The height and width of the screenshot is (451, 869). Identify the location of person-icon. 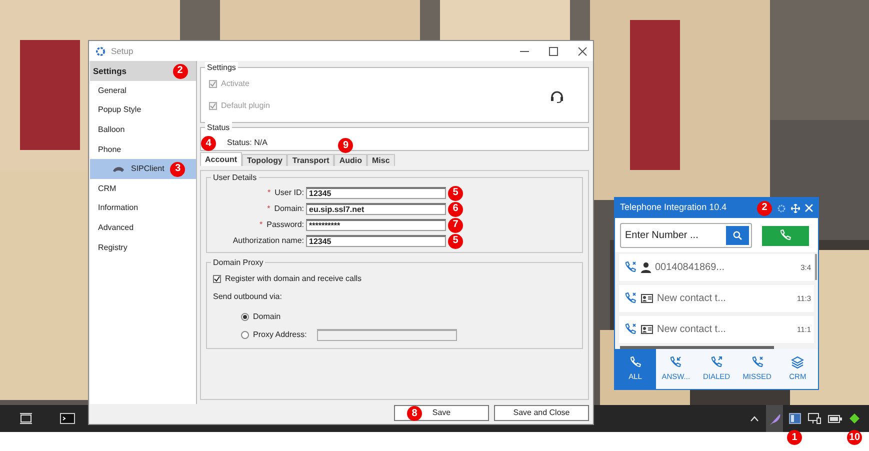
(646, 267).